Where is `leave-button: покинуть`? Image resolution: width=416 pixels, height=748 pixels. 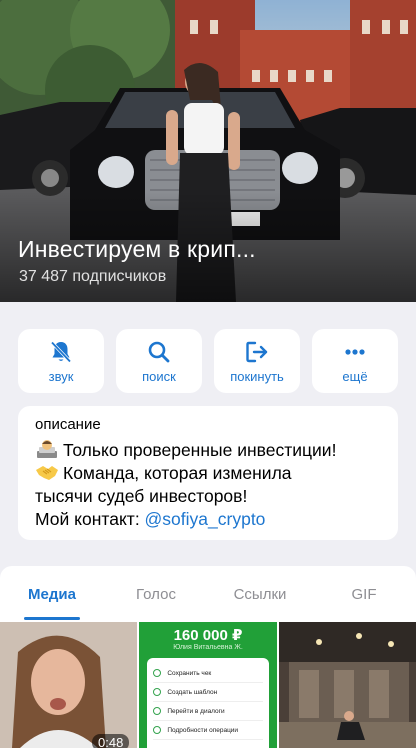 leave-button: покинуть is located at coordinates (257, 361).